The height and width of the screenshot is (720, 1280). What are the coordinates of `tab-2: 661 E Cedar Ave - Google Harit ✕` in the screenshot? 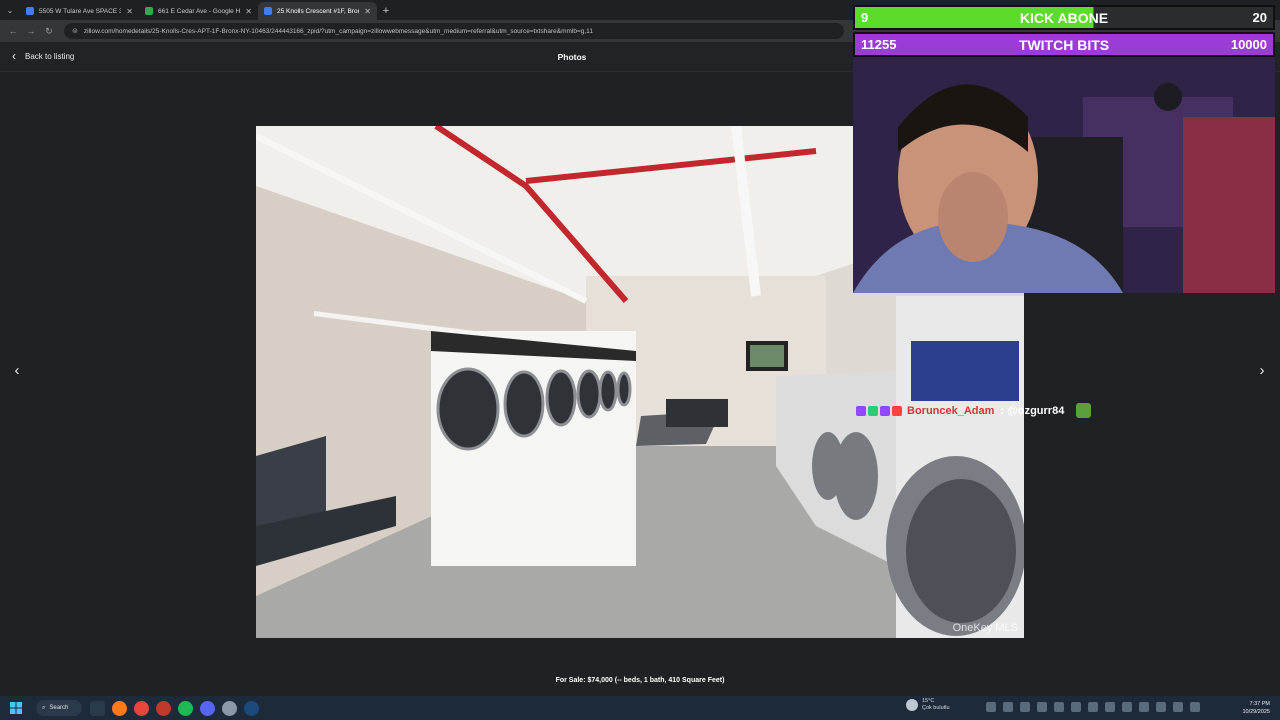 It's located at (198, 11).